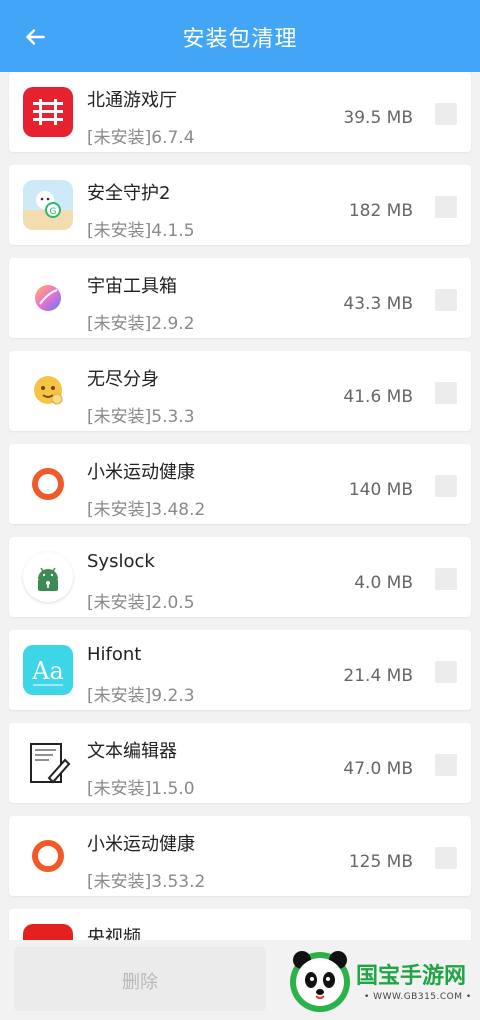 Image resolution: width=480 pixels, height=1020 pixels. Describe the element at coordinates (383, 583) in the screenshot. I see `file-size: 4.0 MB` at that location.